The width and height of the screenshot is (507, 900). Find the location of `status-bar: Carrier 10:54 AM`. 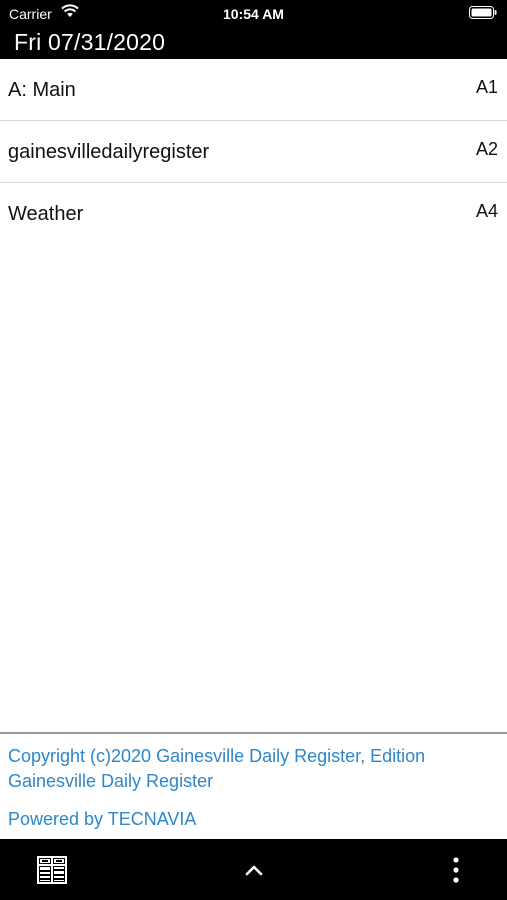

status-bar: Carrier 10:54 AM is located at coordinates (253, 13).